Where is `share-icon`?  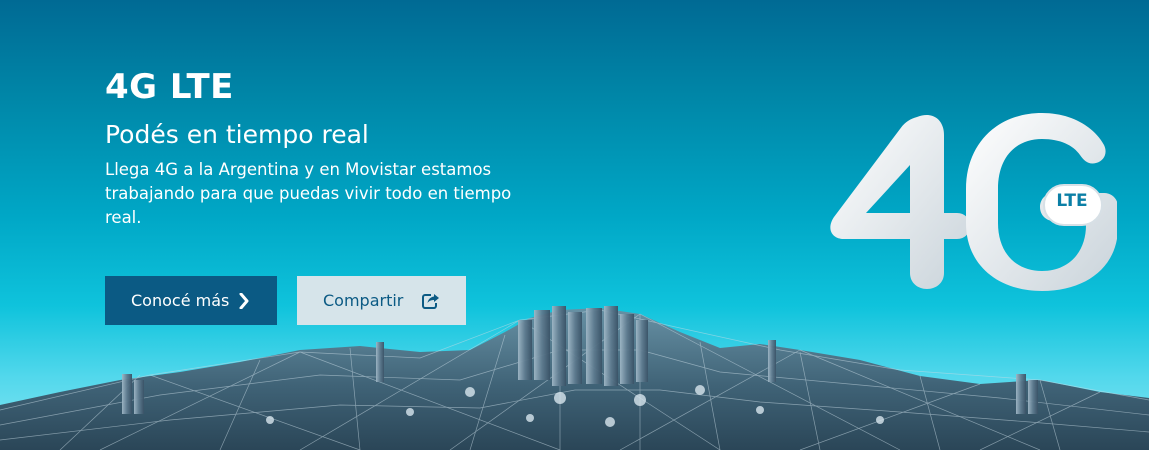 share-icon is located at coordinates (430, 301).